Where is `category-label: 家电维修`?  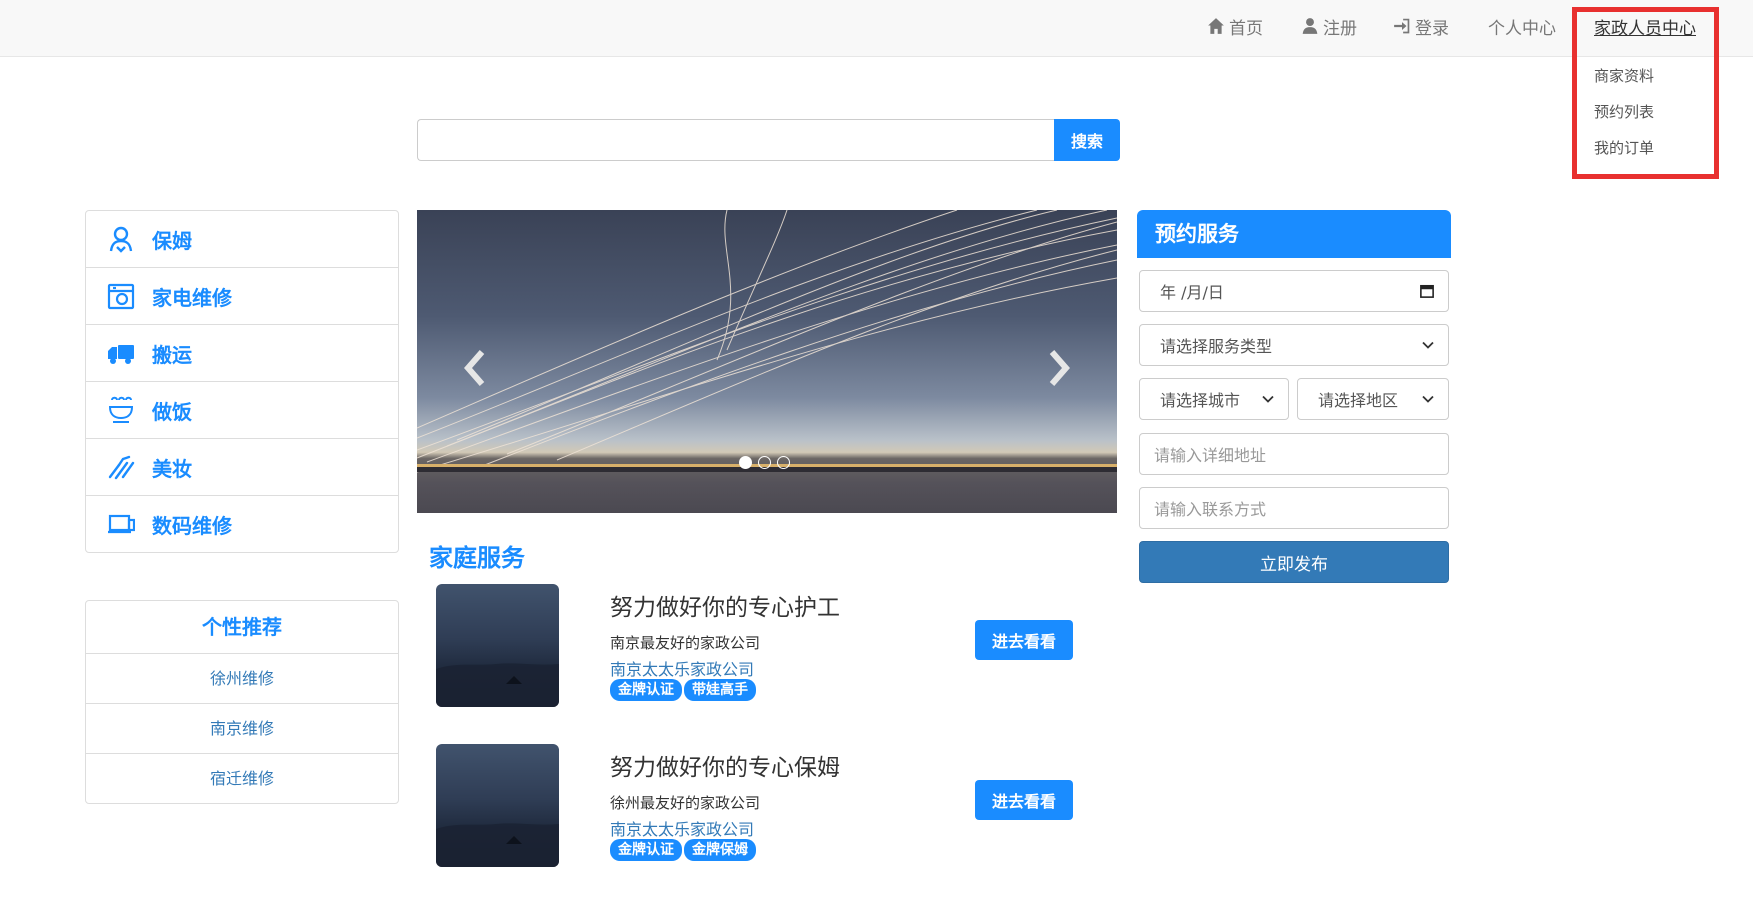
category-label: 家电维修 is located at coordinates (192, 297).